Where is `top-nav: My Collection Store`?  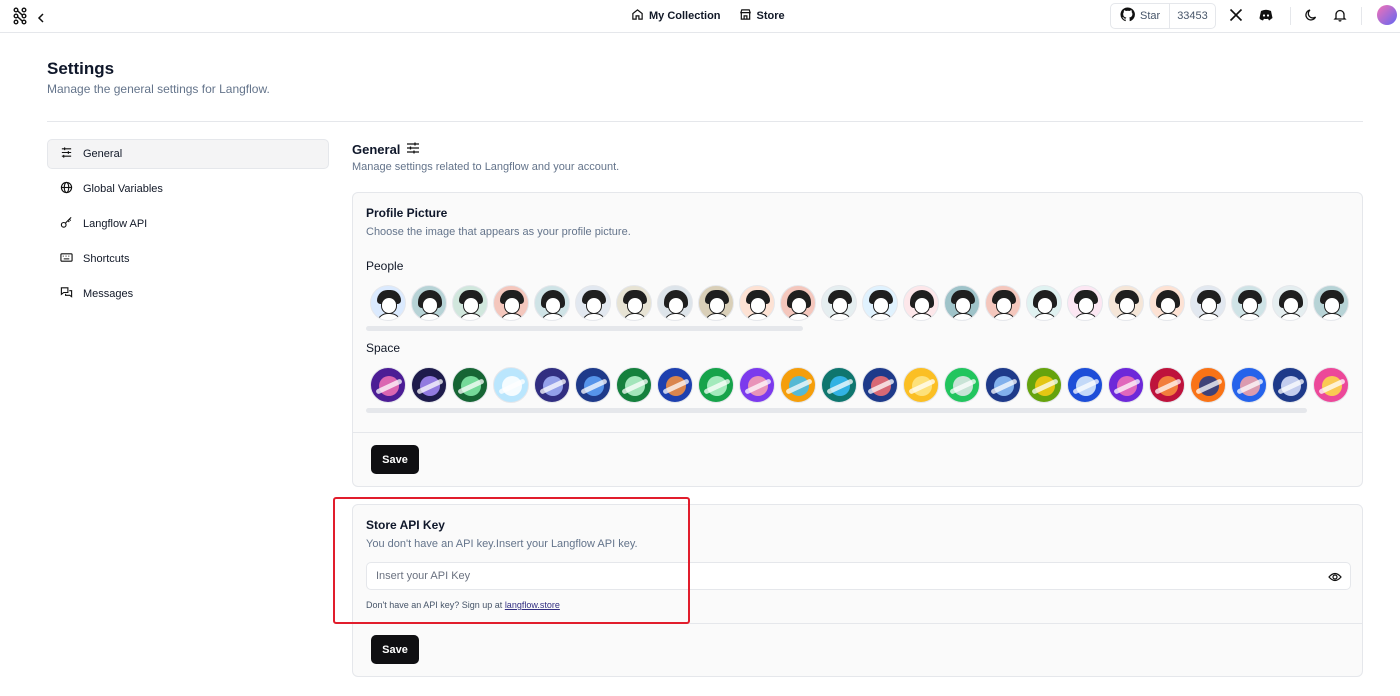
top-nav: My Collection Store is located at coordinates (708, 16).